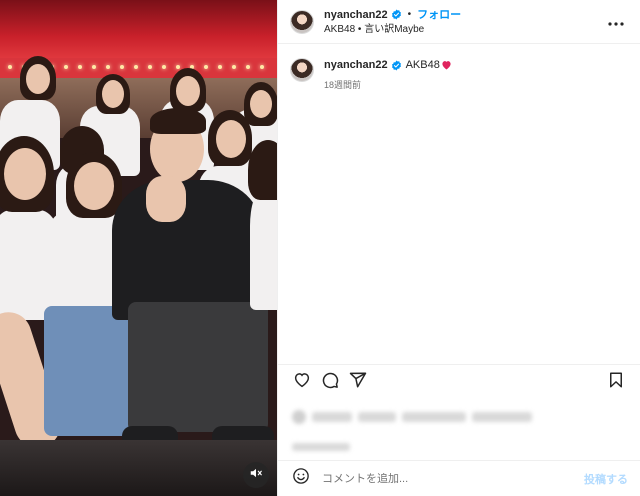 Image resolution: width=640 pixels, height=496 pixels. Describe the element at coordinates (459, 447) in the screenshot. I see `post-date-blurred` at that location.